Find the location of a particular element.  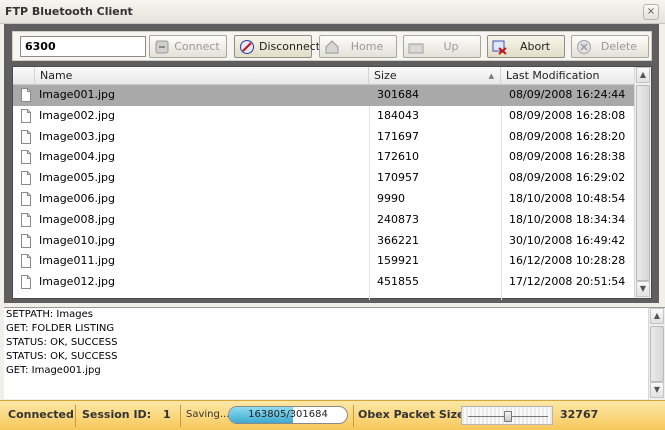

table-row: Image006.jpg 9990 18/10/2008 10:48:54 is located at coordinates (324, 199).